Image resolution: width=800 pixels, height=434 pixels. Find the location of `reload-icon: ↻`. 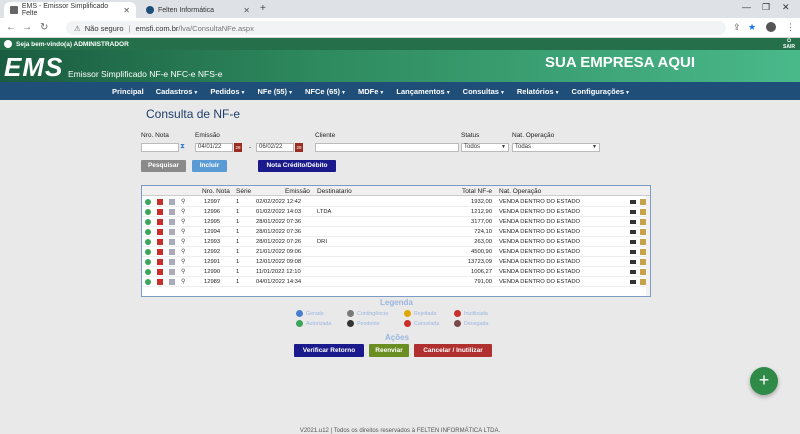

reload-icon: ↻ is located at coordinates (44, 27).